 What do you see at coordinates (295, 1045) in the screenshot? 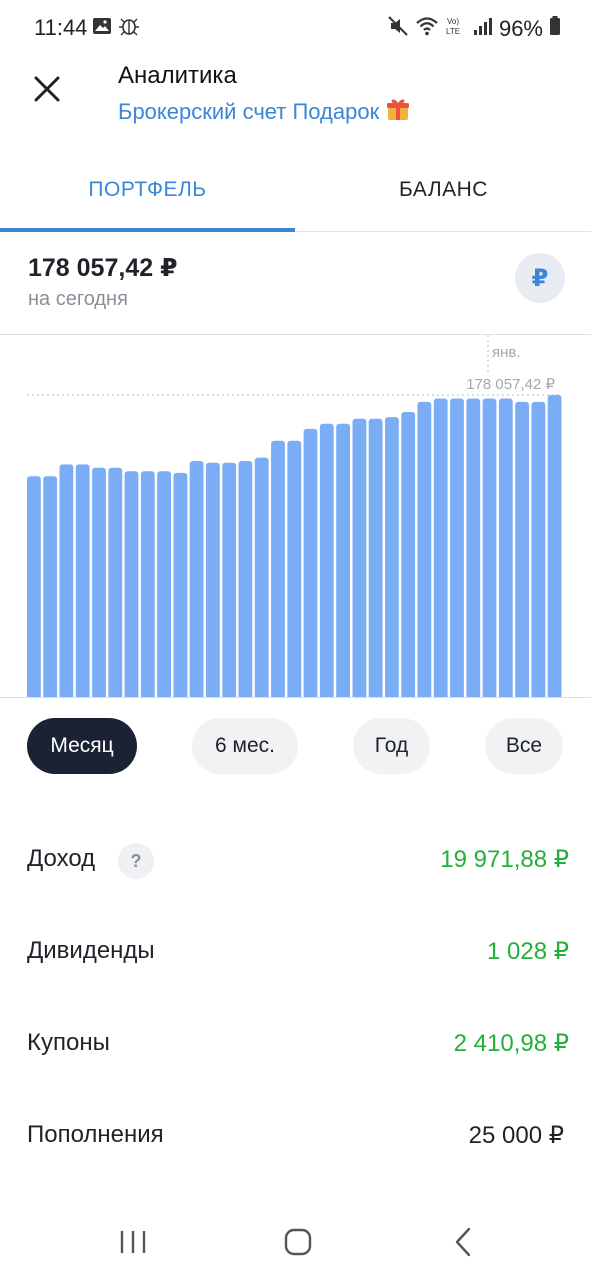
I see `stat-coupons-row: Купоны 2 410,98 ₽` at bounding box center [295, 1045].